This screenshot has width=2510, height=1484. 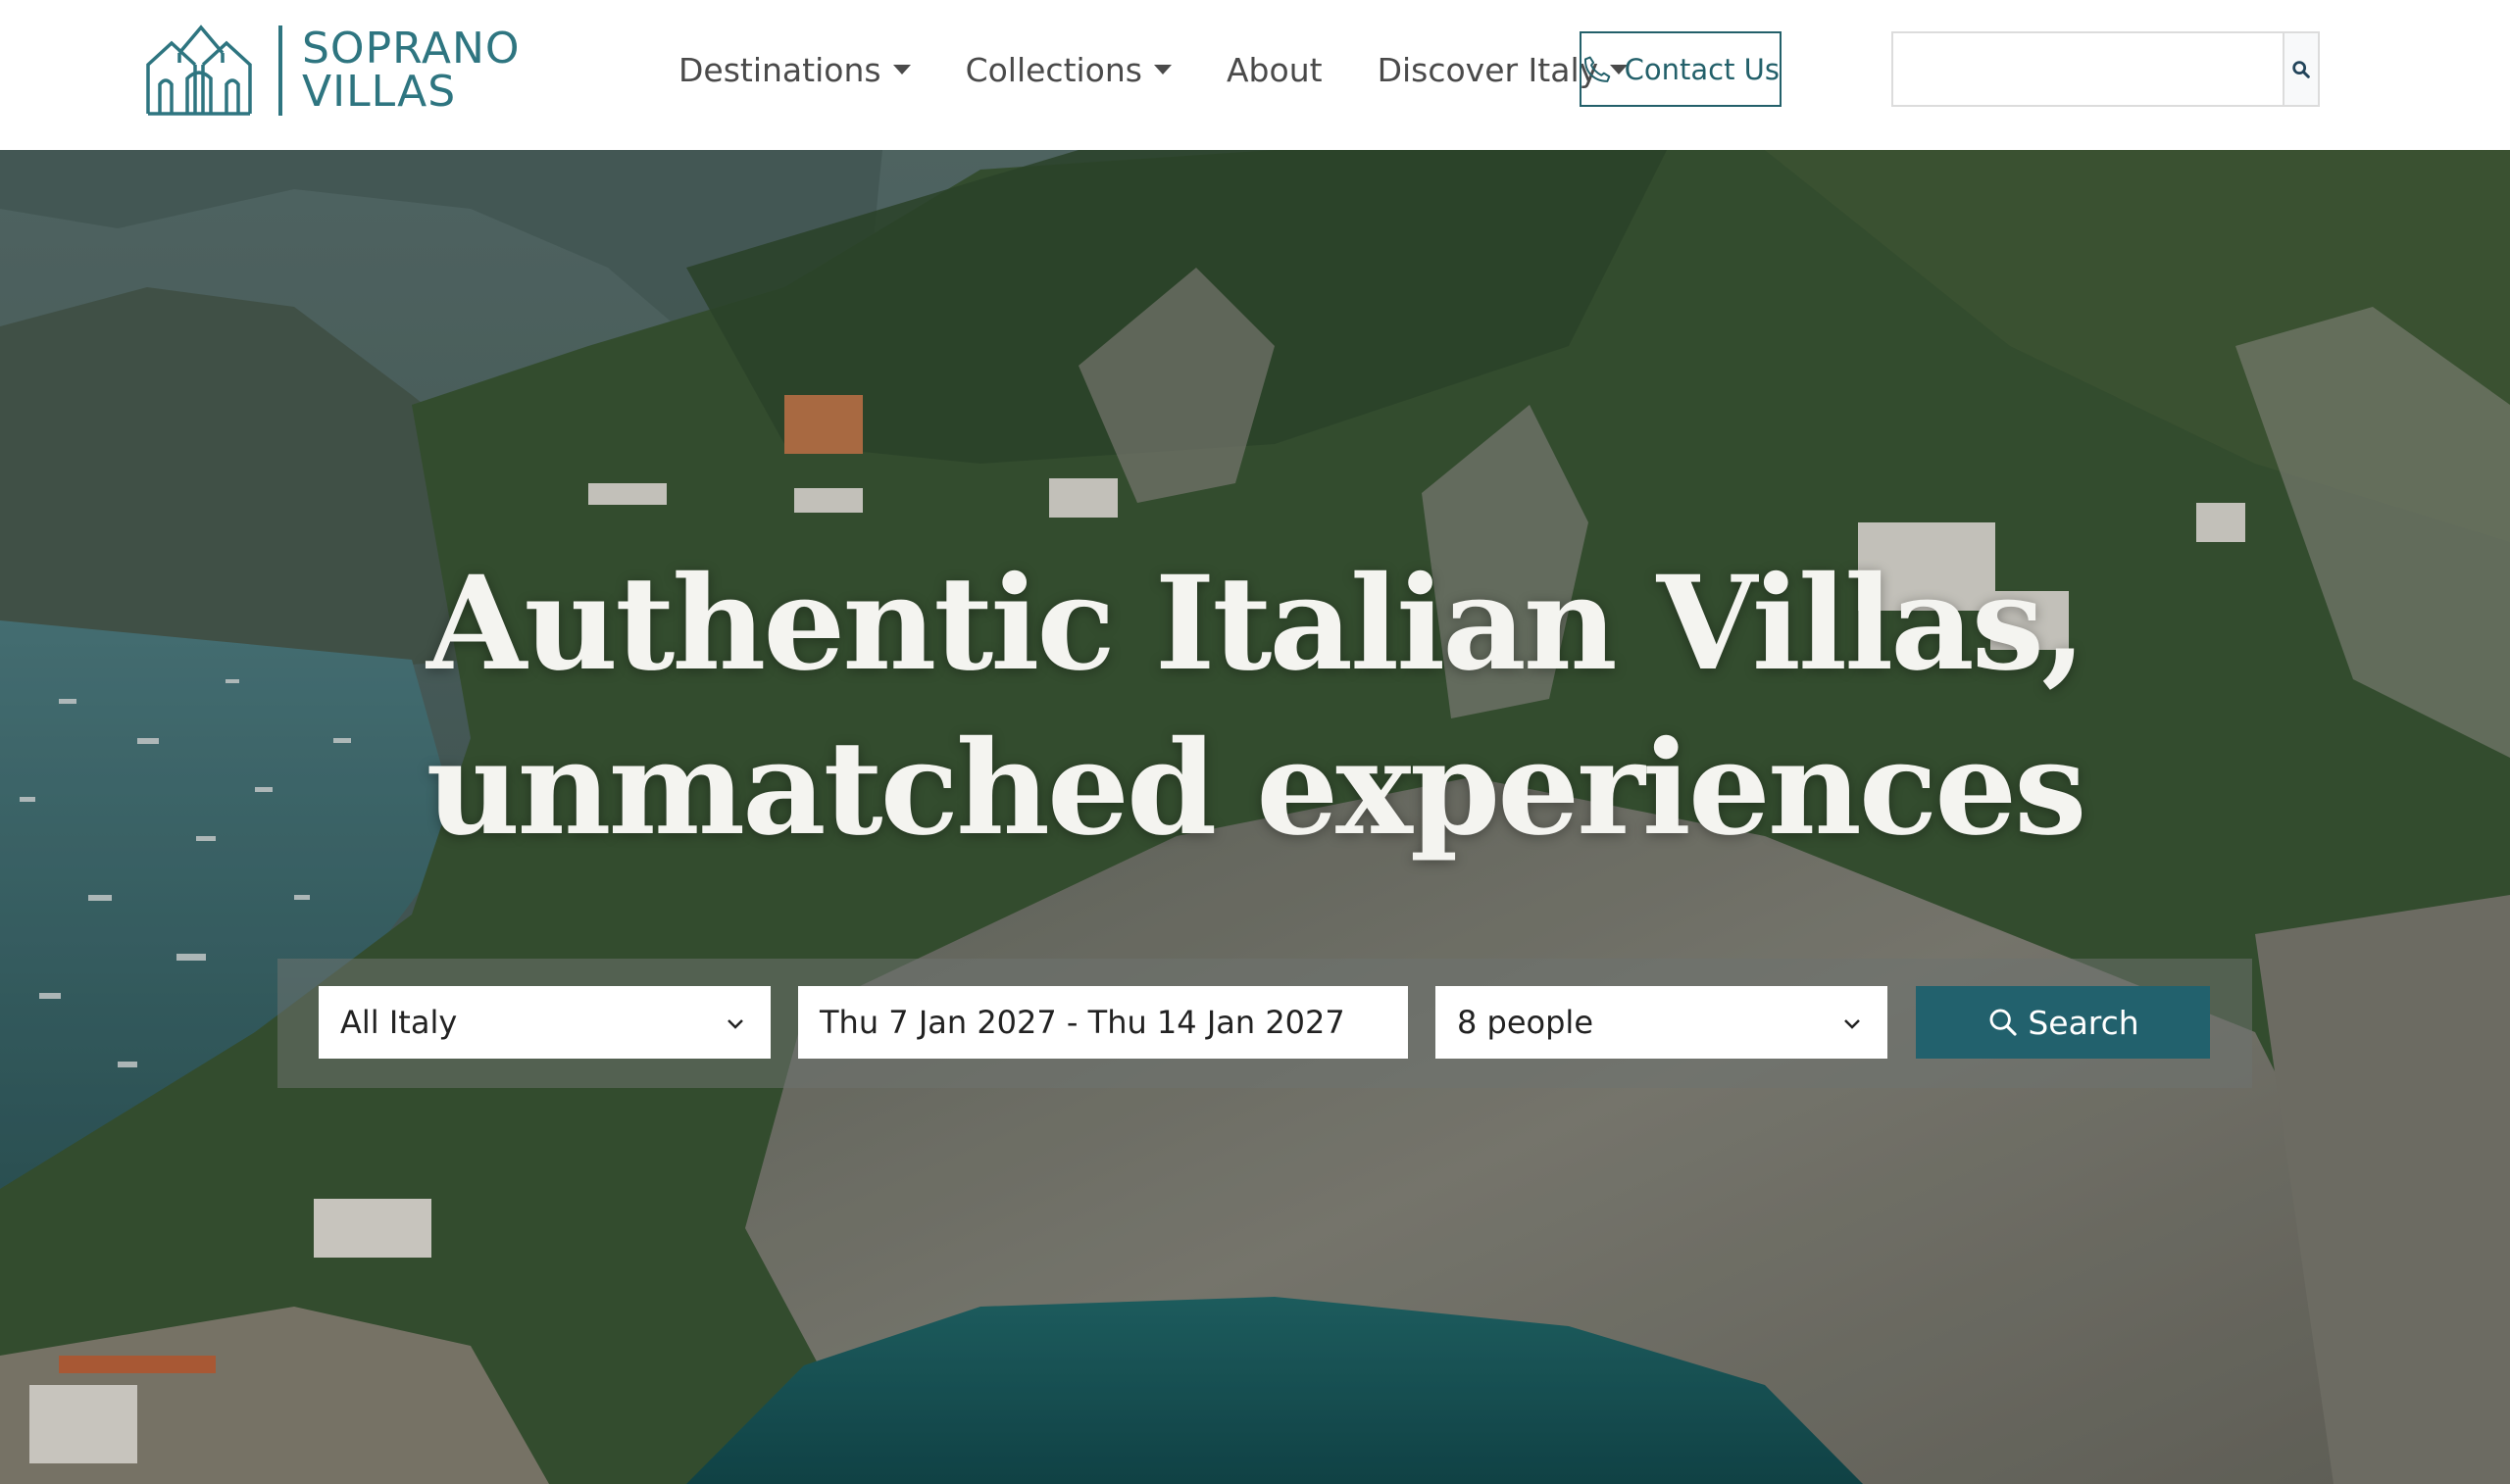 I want to click on guests-value: 8 people, so click(x=1525, y=1022).